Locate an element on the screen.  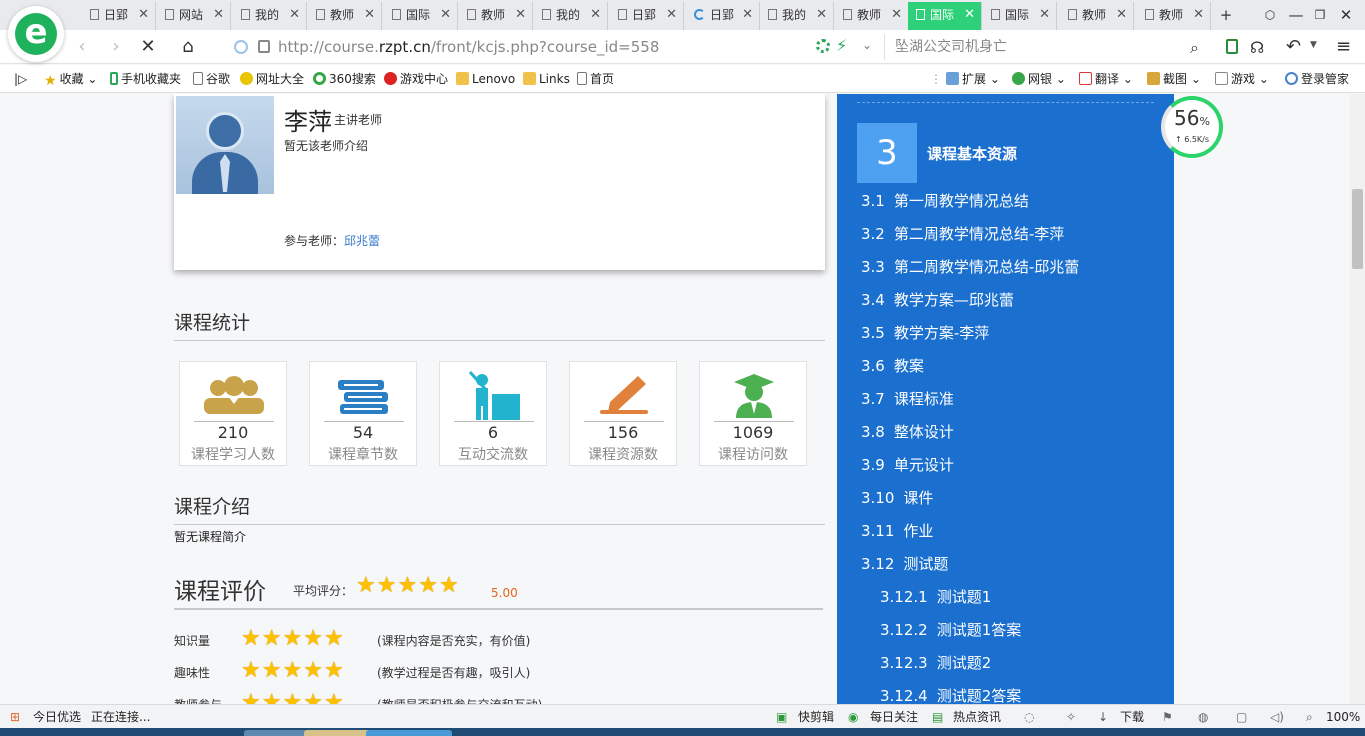
gift-icon: ⊞ is located at coordinates (15, 717).